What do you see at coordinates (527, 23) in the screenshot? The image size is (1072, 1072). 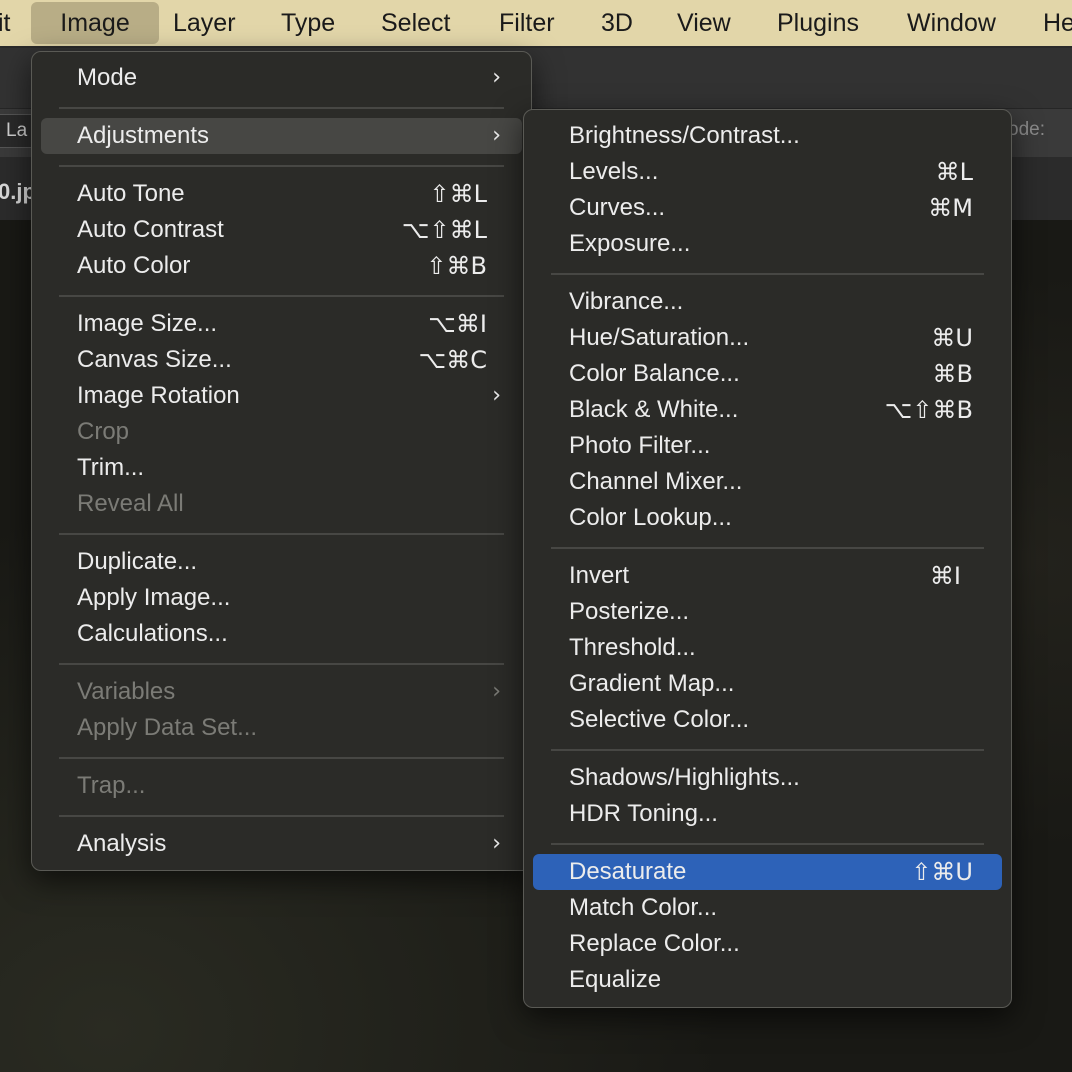 I see `menubar-item-filter: Filter` at bounding box center [527, 23].